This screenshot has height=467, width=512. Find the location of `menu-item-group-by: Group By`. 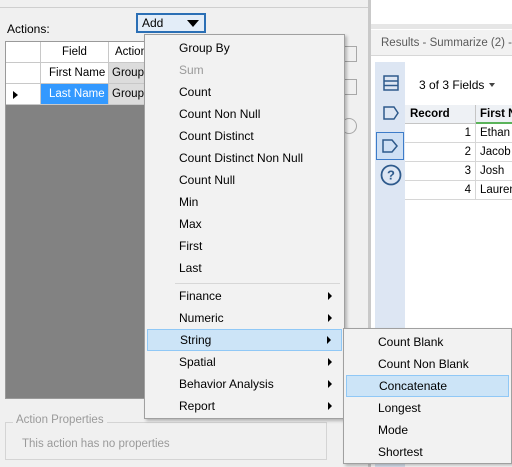

menu-item-group-by: Group By is located at coordinates (244, 48).